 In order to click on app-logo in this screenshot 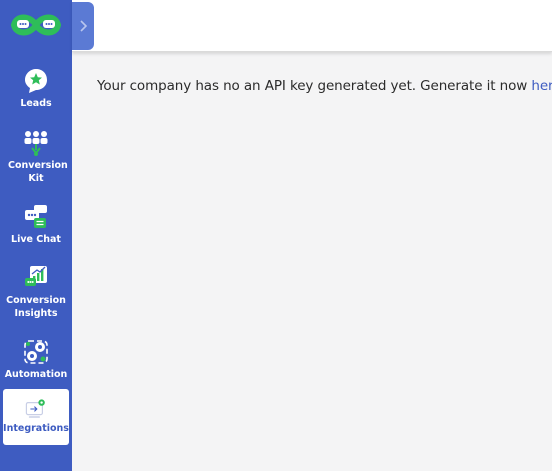, I will do `click(36, 25)`.